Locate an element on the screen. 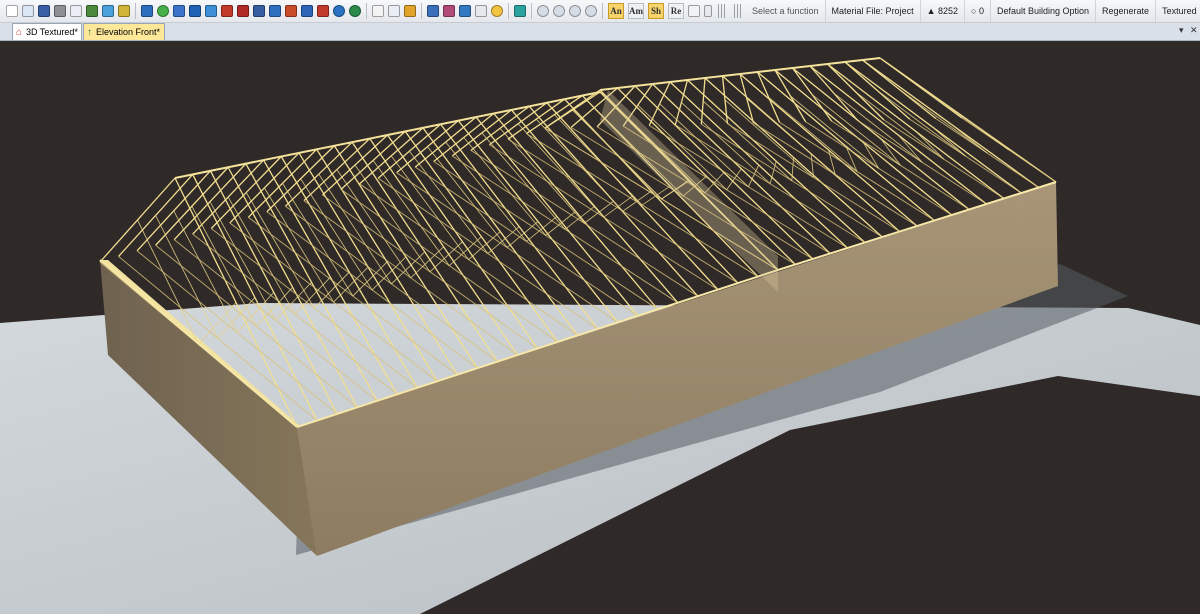 Image resolution: width=1200 pixels, height=614 pixels. annotations-toggle-button: An is located at coordinates (616, 11).